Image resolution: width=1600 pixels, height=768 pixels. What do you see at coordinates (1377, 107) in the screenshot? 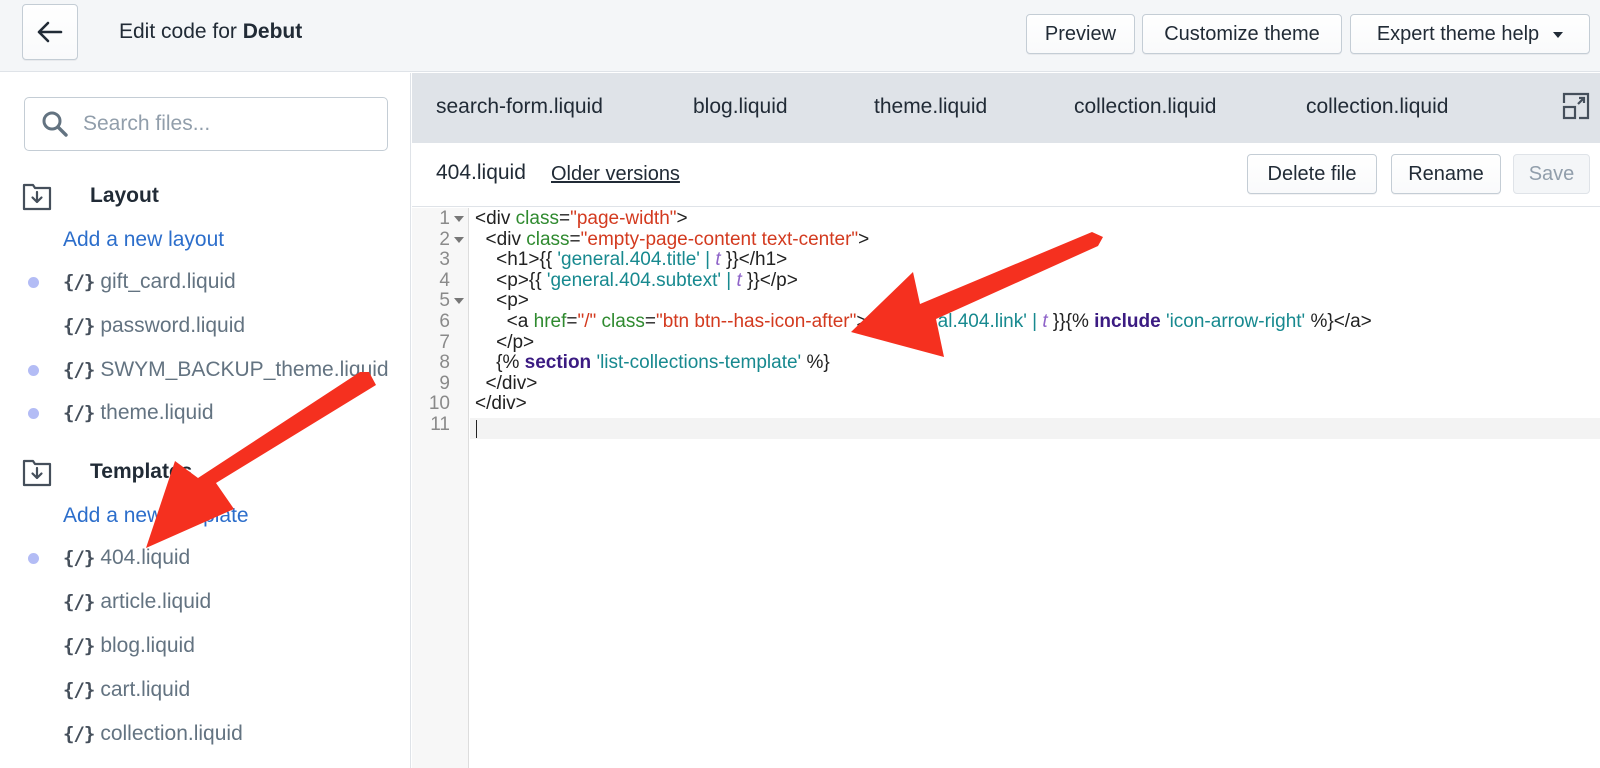
I see `tab-collection-2: collection.liquid` at bounding box center [1377, 107].